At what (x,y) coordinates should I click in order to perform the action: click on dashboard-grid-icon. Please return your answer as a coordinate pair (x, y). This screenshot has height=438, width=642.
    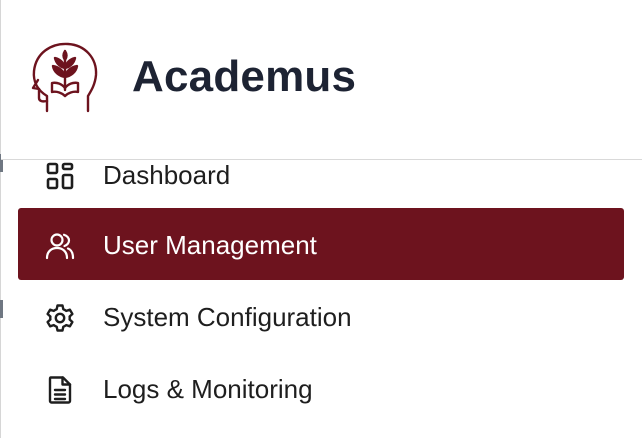
    Looking at the image, I should click on (60, 176).